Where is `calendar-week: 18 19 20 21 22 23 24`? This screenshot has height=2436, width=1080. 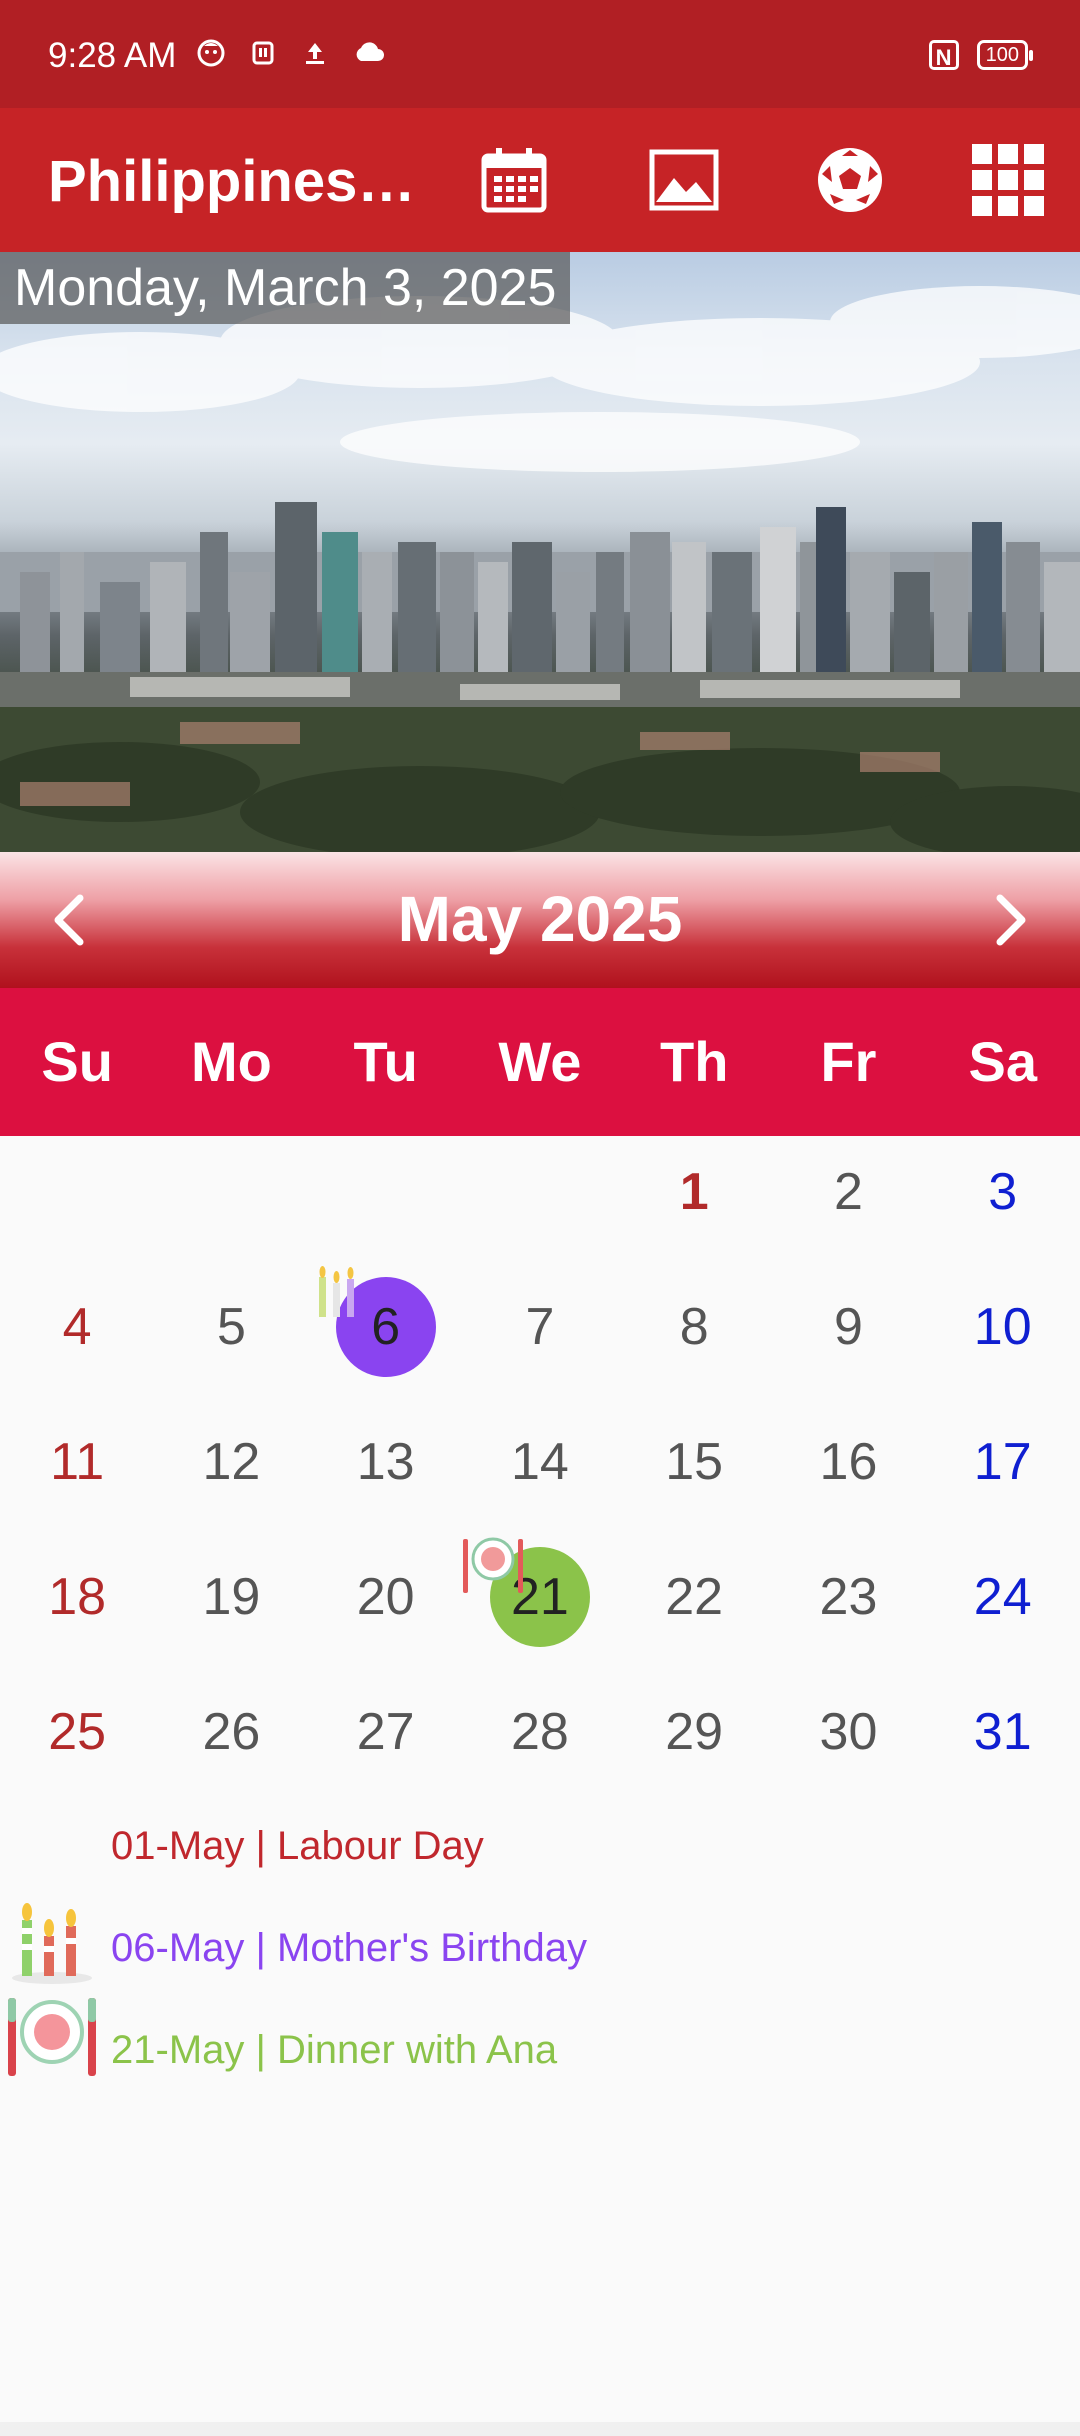 calendar-week: 18 19 20 21 22 23 24 is located at coordinates (540, 1606).